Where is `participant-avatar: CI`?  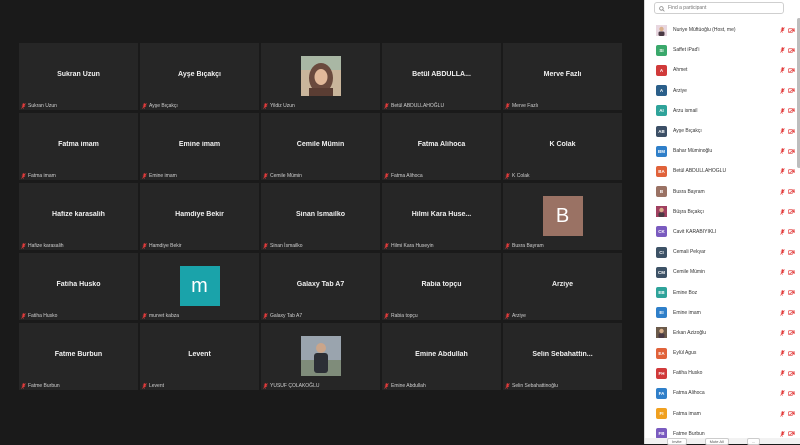
participant-avatar: CI is located at coordinates (661, 252).